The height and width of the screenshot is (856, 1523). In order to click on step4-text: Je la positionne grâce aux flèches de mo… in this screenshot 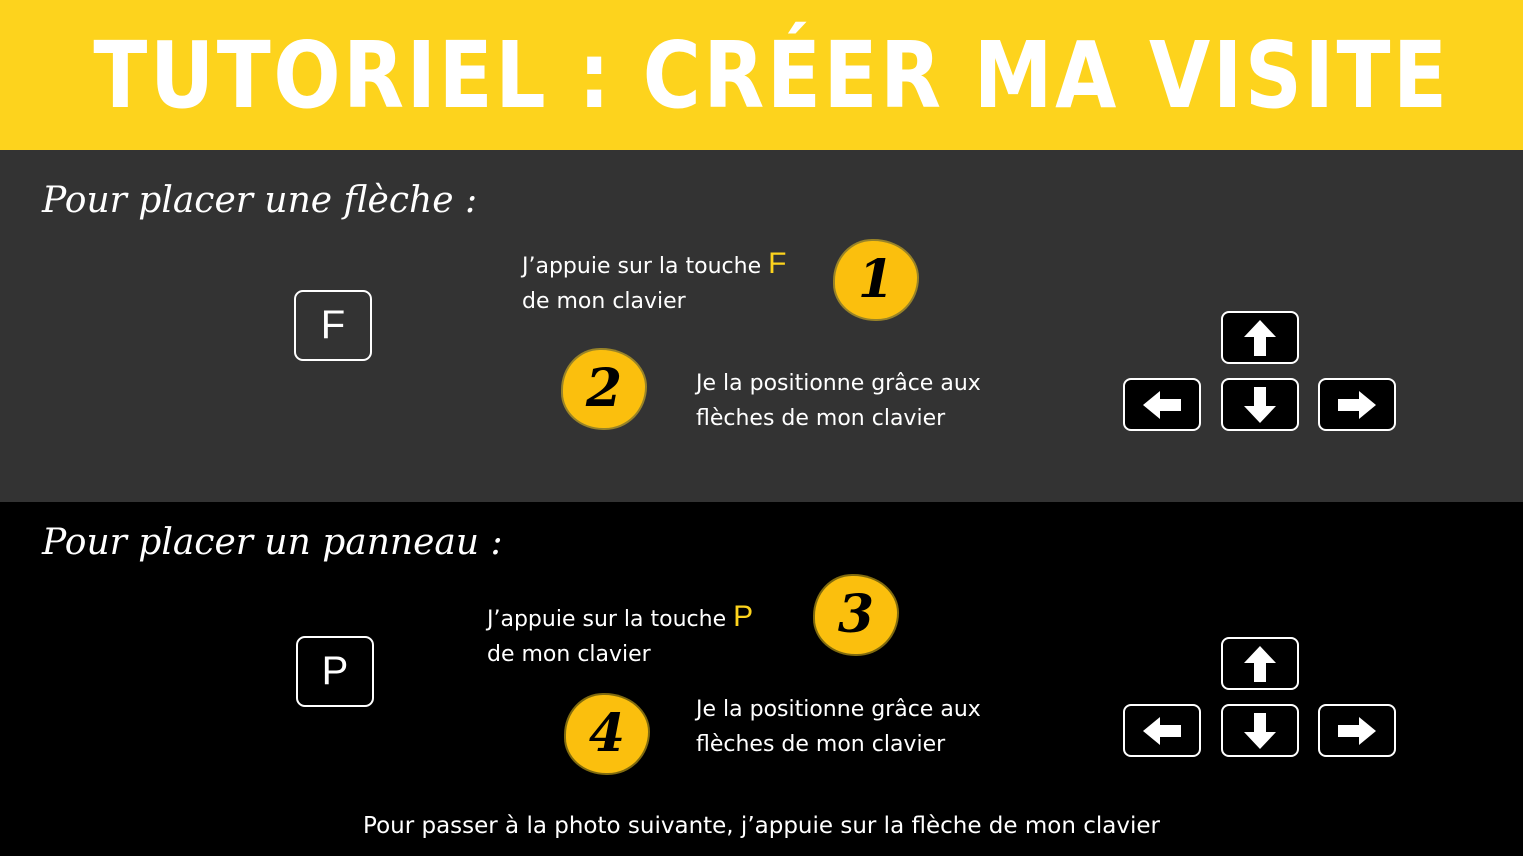, I will do `click(838, 727)`.